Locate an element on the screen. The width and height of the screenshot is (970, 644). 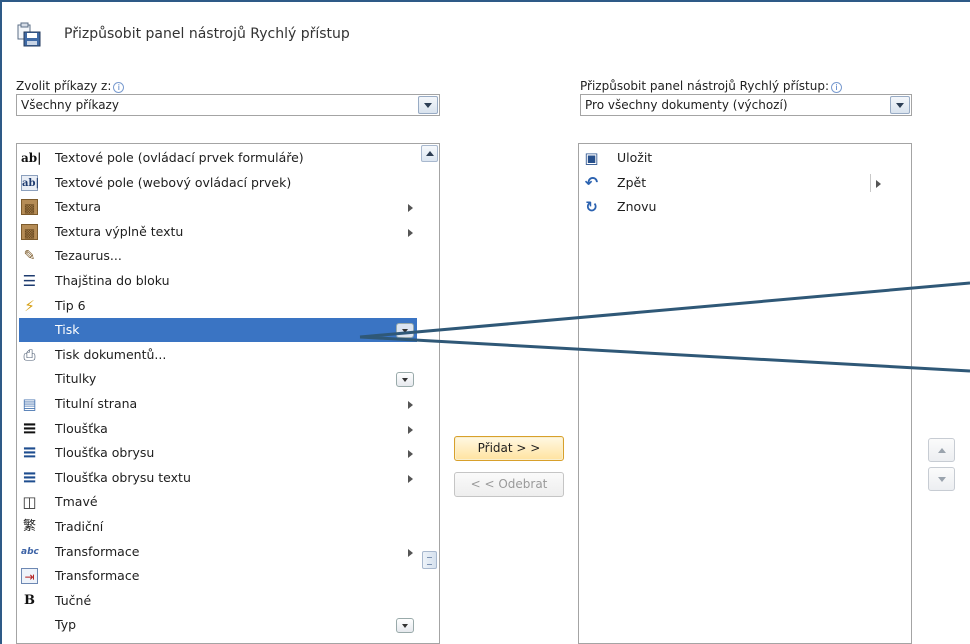
command-item: ▤ Titulní strana is located at coordinates (218, 404).